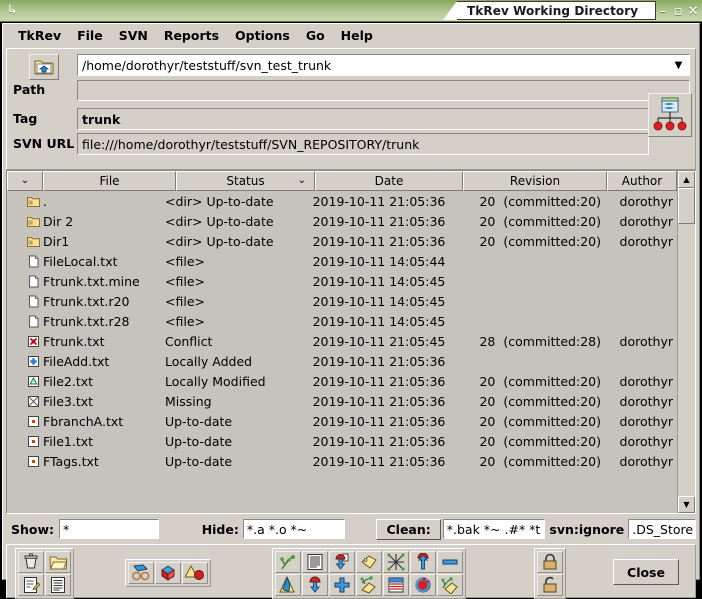 Image resolution: width=702 pixels, height=599 pixels. Describe the element at coordinates (389, 181) in the screenshot. I see `column-header-date: Date` at that location.